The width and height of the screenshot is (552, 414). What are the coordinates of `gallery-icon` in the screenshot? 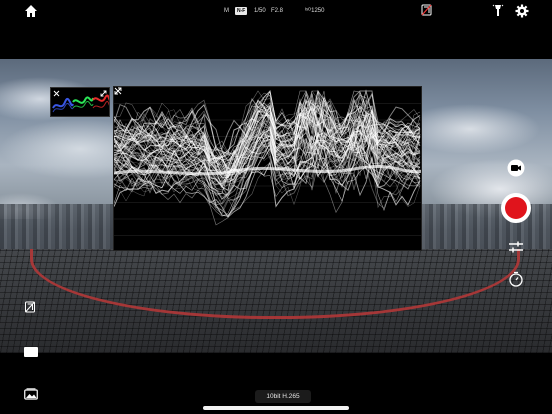 It's located at (31, 394).